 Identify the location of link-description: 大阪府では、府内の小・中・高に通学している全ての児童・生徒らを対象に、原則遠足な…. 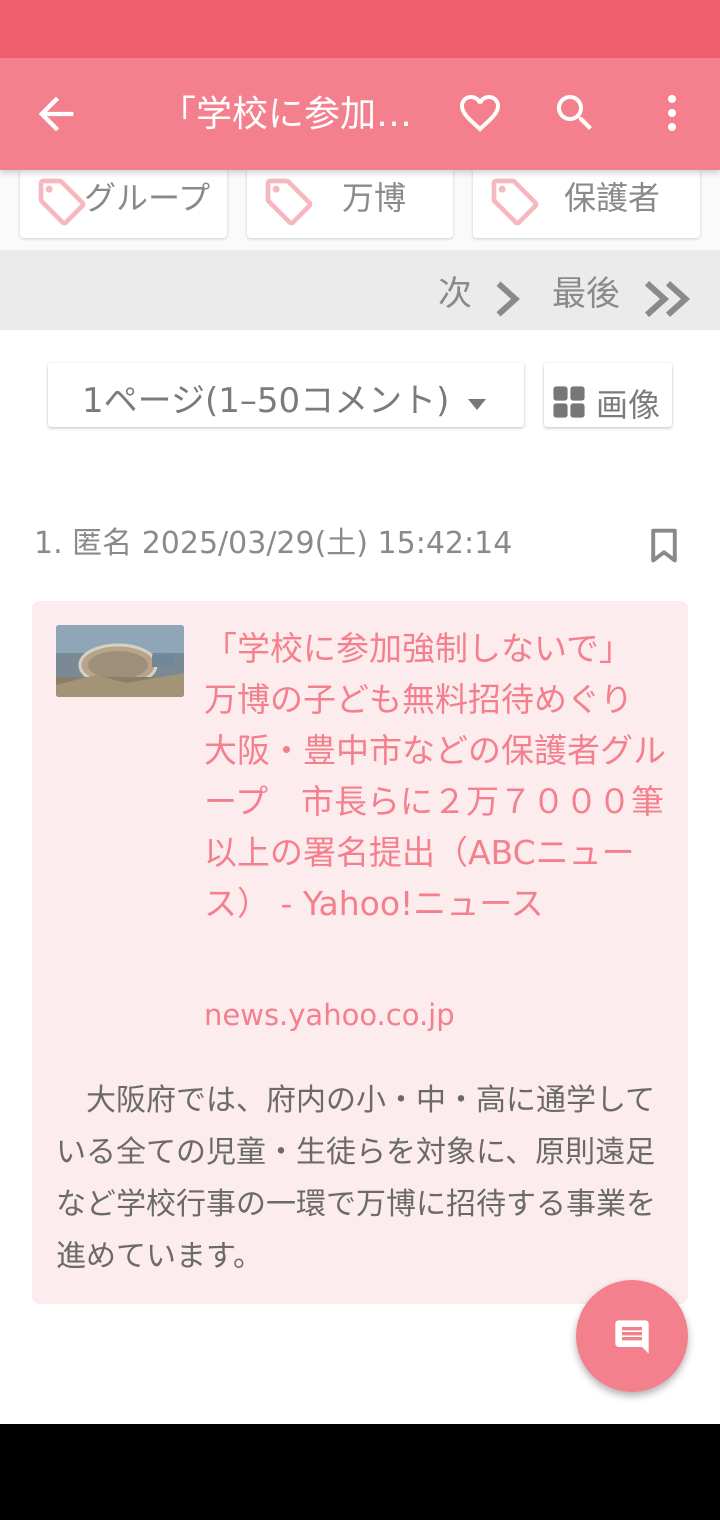
(356, 1178).